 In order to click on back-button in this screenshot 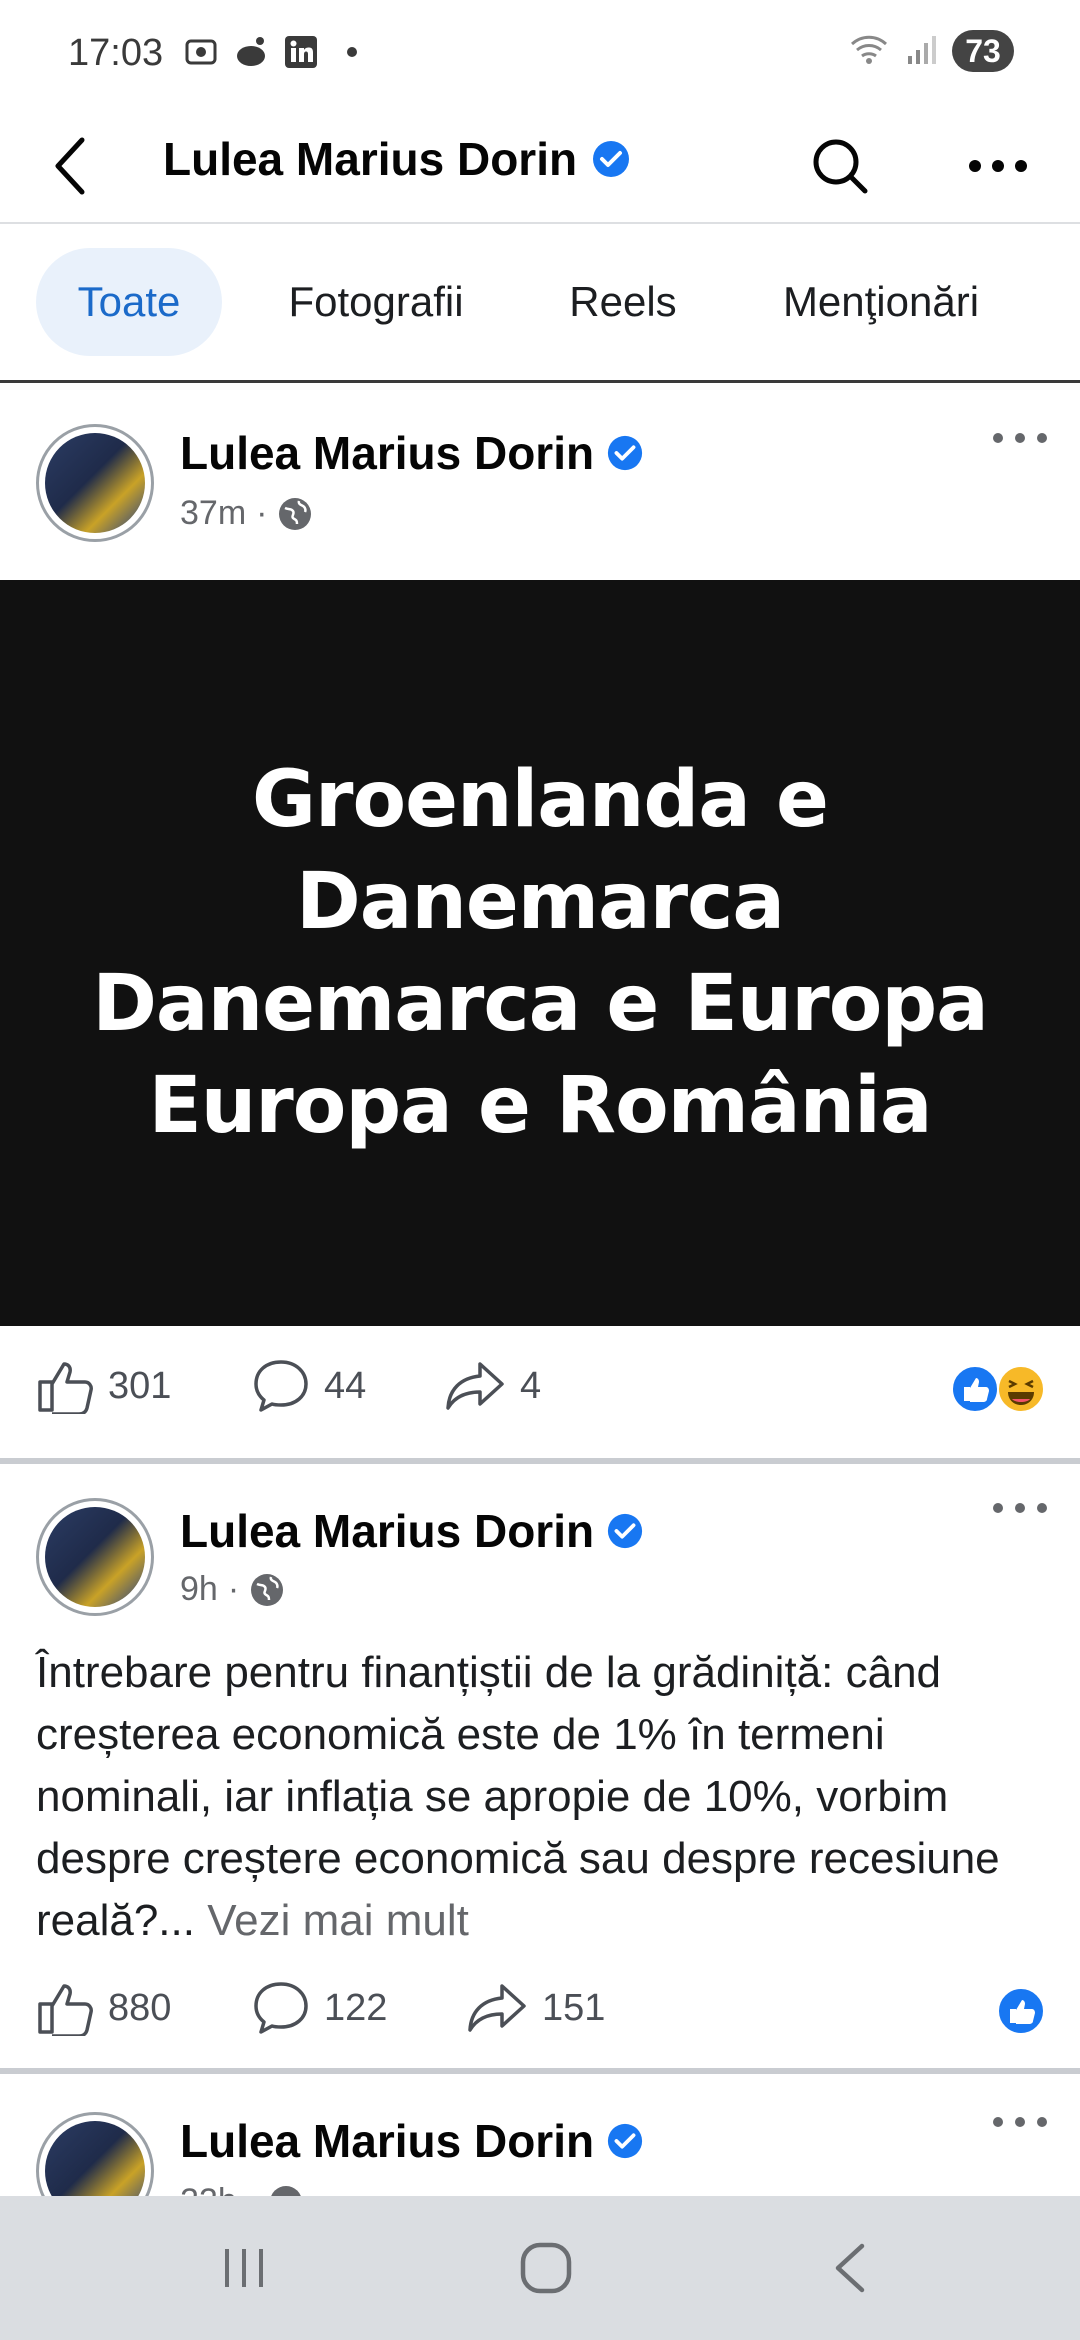, I will do `click(70, 166)`.